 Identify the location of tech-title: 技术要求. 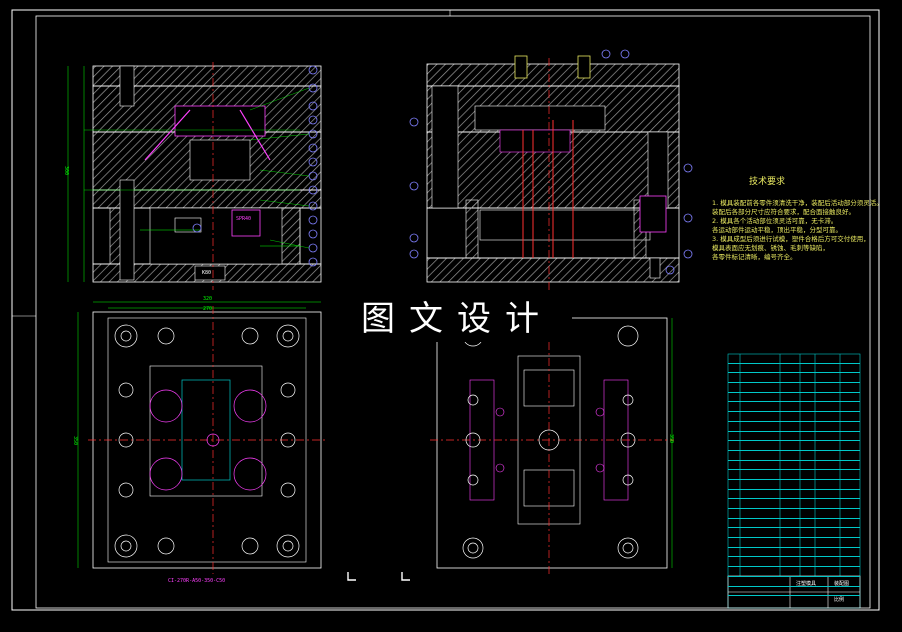
(766, 182).